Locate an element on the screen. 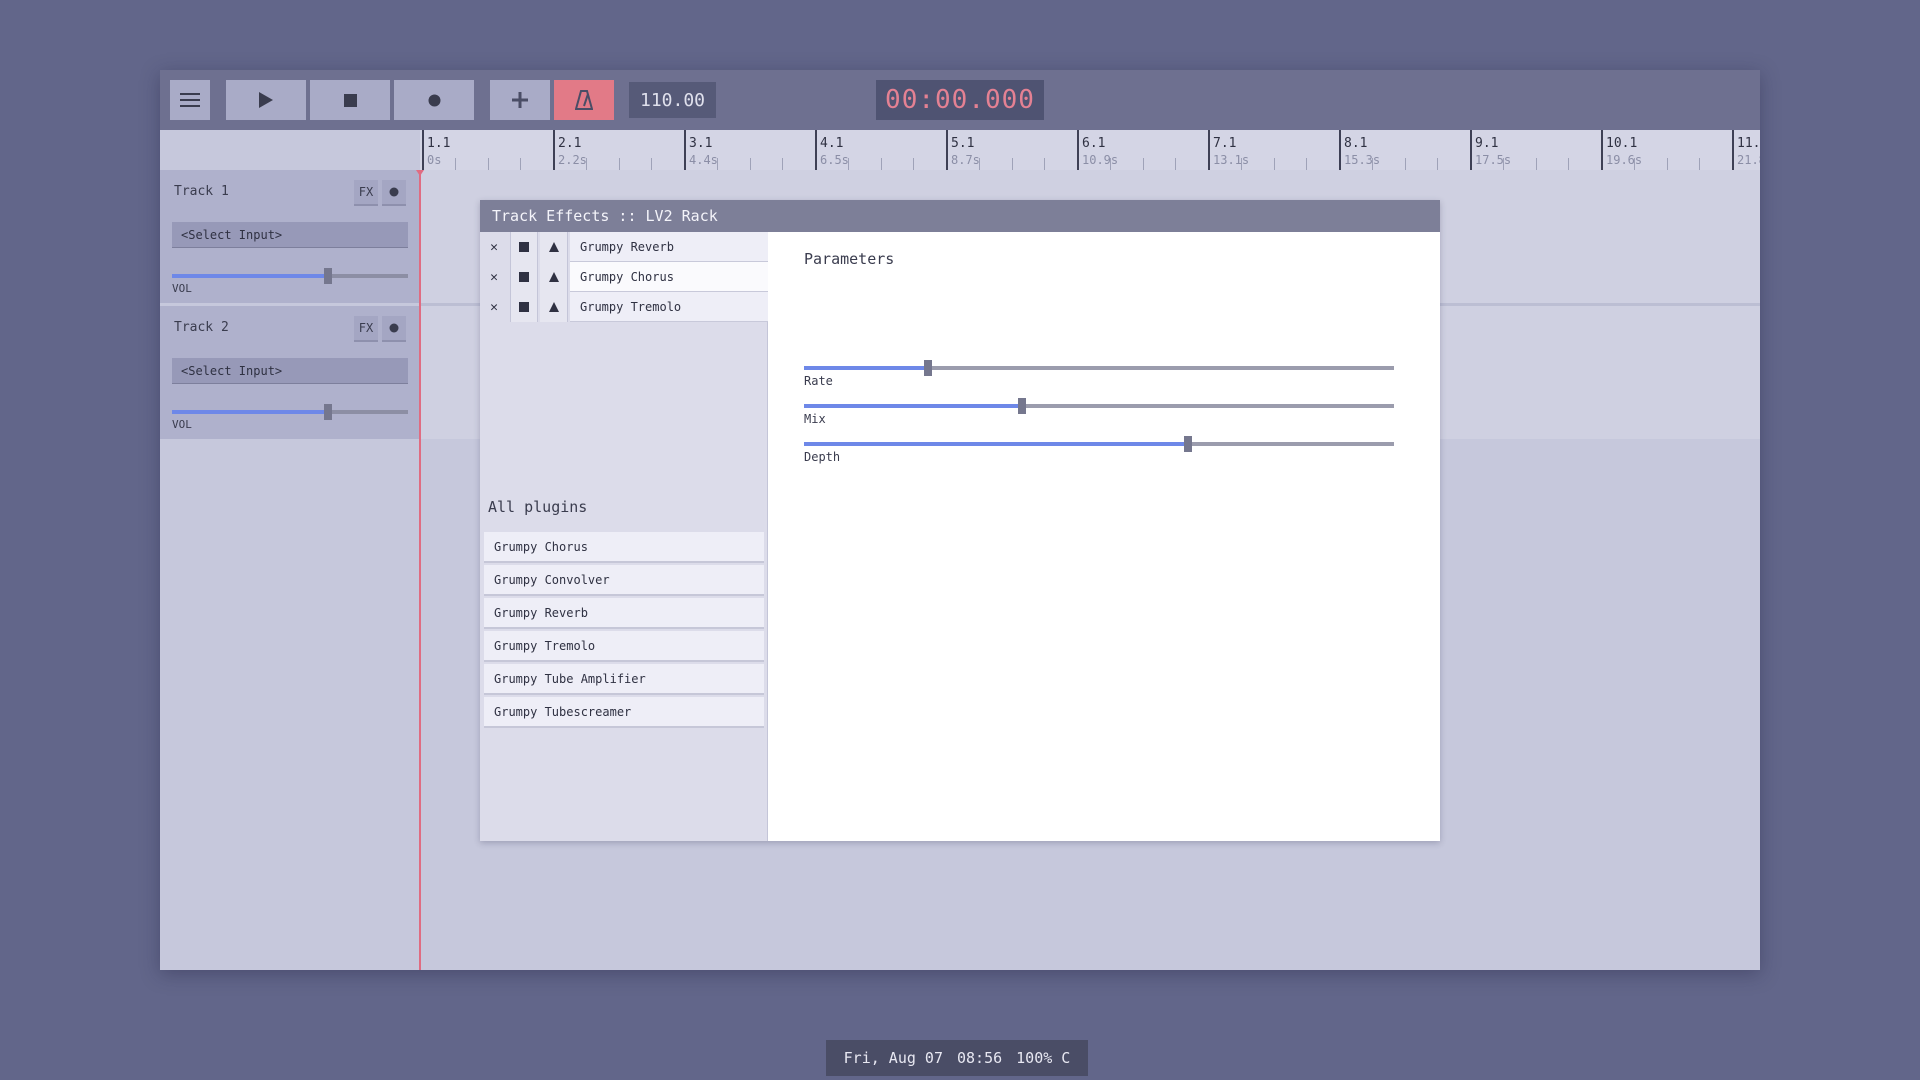 The height and width of the screenshot is (1080, 1920). ruler-bar-number: 6.1 is located at coordinates (1094, 143).